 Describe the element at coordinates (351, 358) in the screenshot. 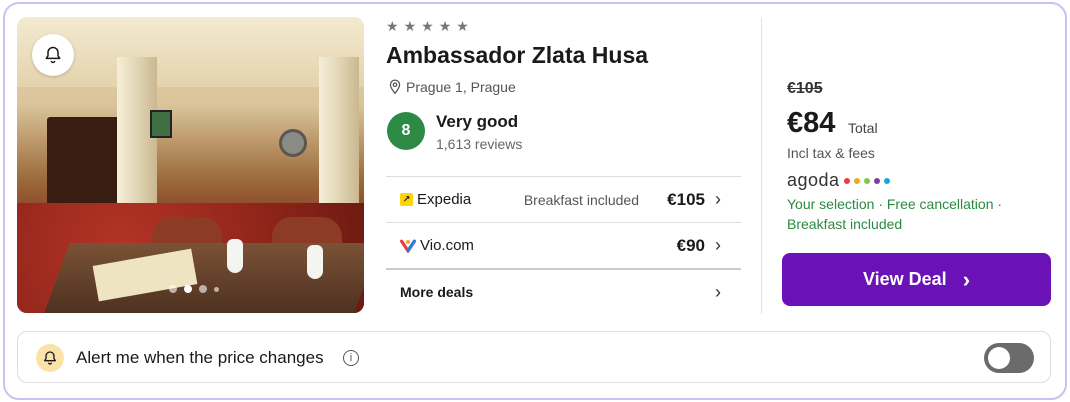

I see `info-icon: i` at that location.